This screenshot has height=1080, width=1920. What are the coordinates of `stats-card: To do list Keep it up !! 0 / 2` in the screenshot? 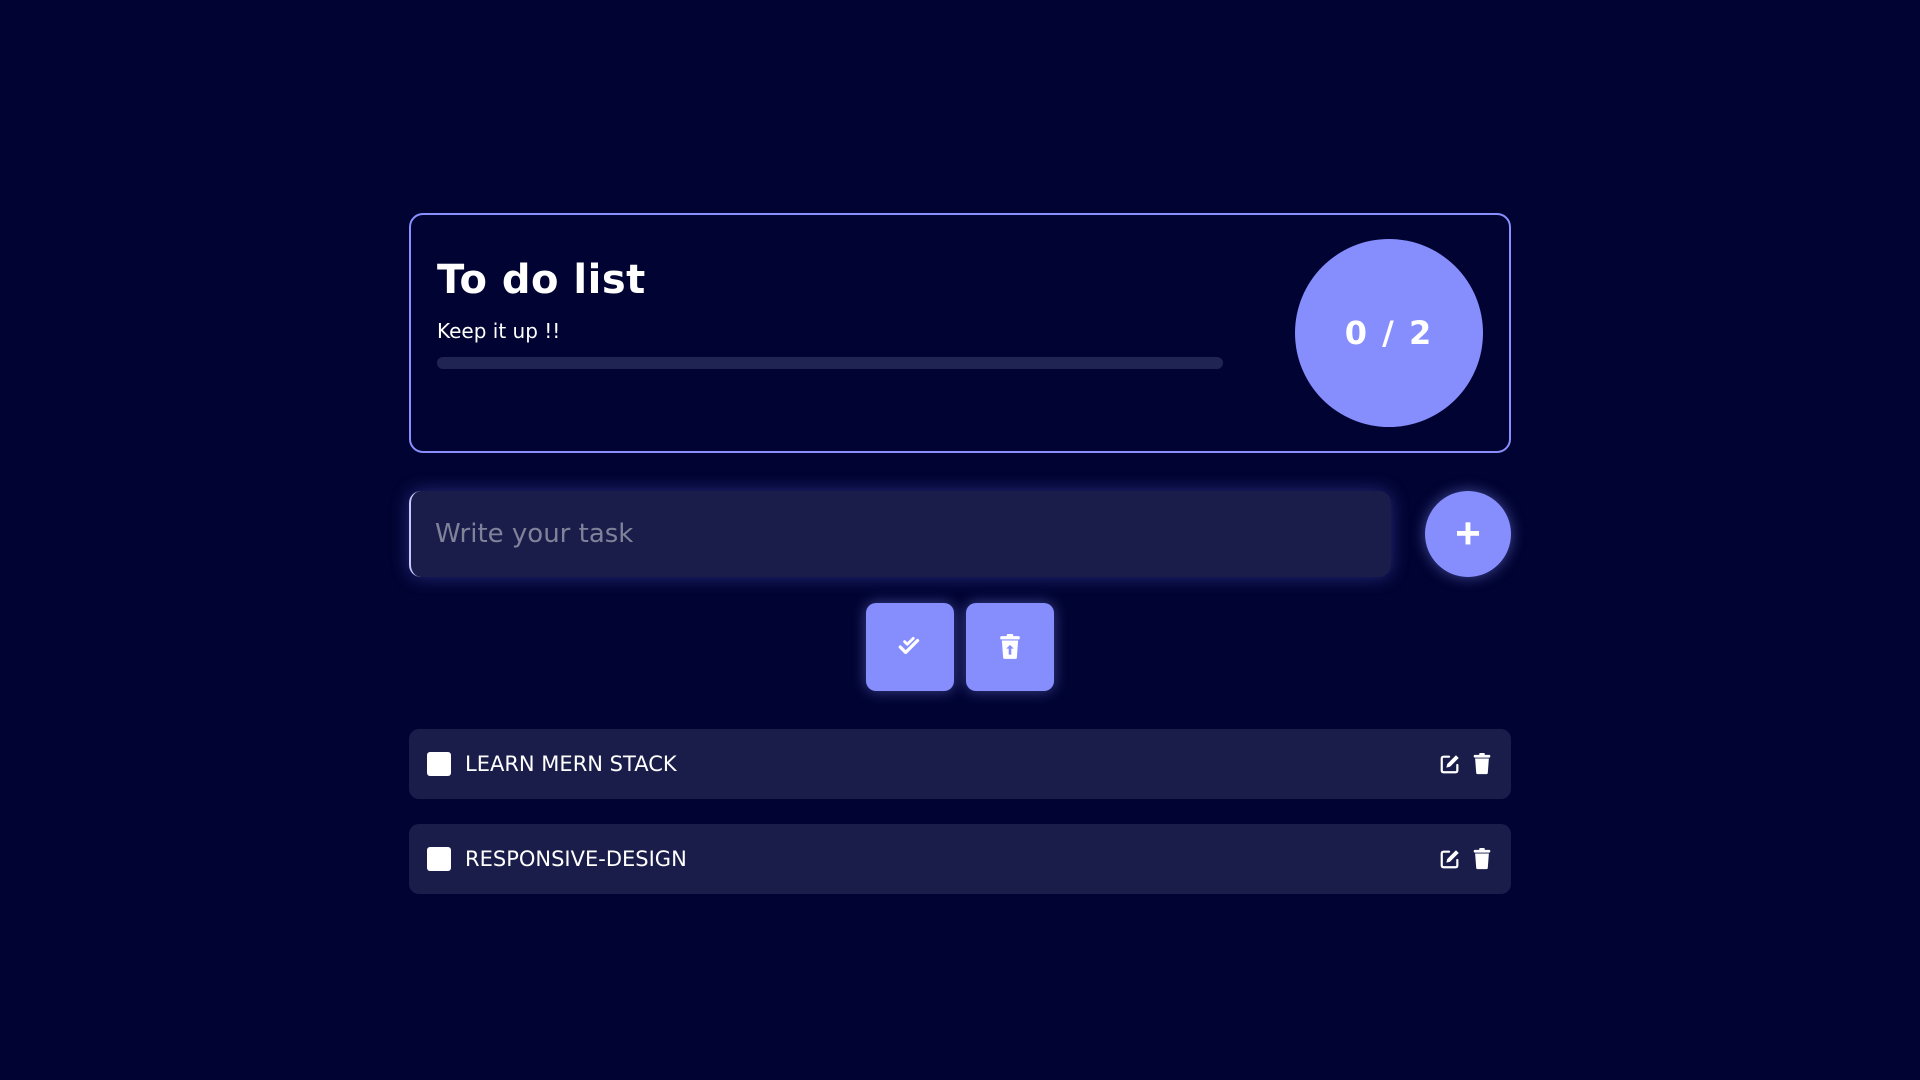 It's located at (960, 333).